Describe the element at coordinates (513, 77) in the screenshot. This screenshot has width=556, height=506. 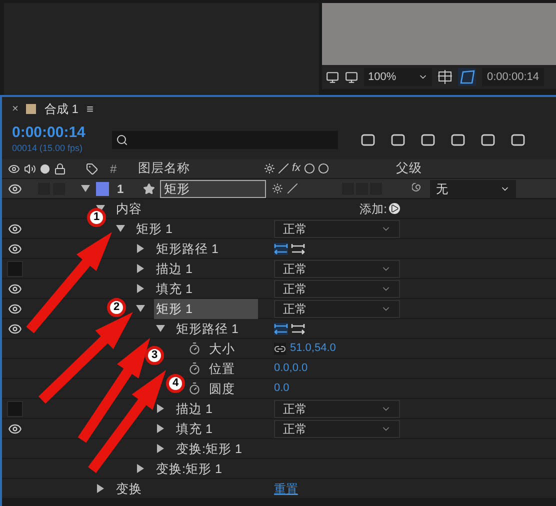
I see `viewer-timecode: 0:00:00:14` at that location.